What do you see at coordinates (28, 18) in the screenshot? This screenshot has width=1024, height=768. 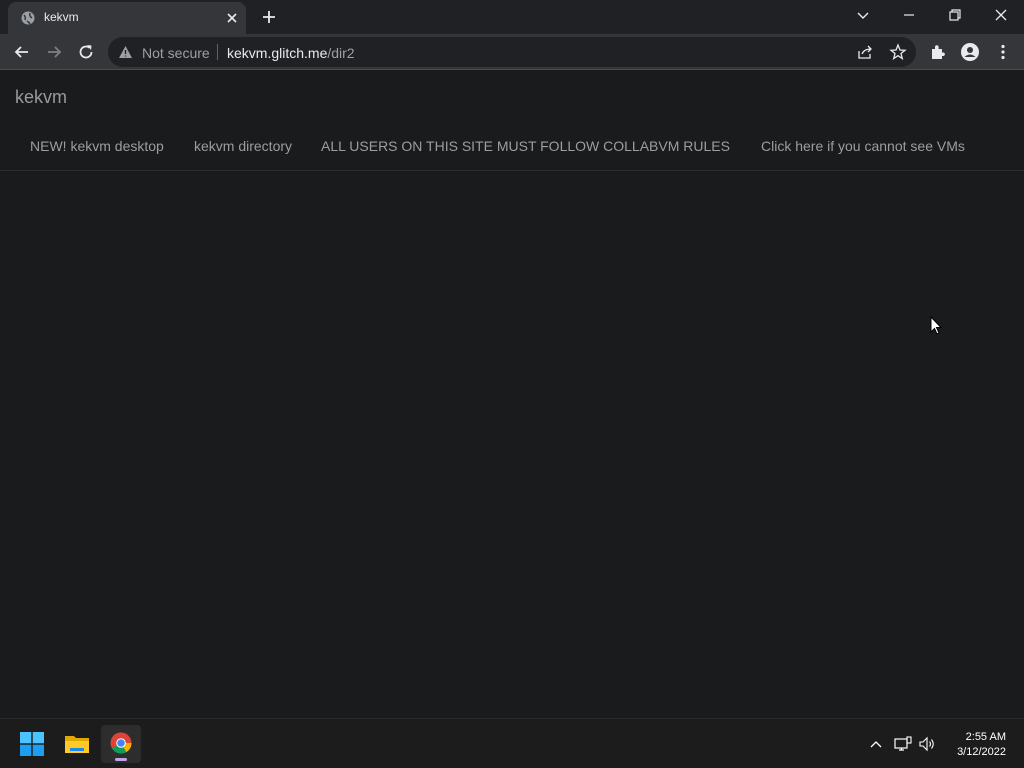 I see `globe-icon` at bounding box center [28, 18].